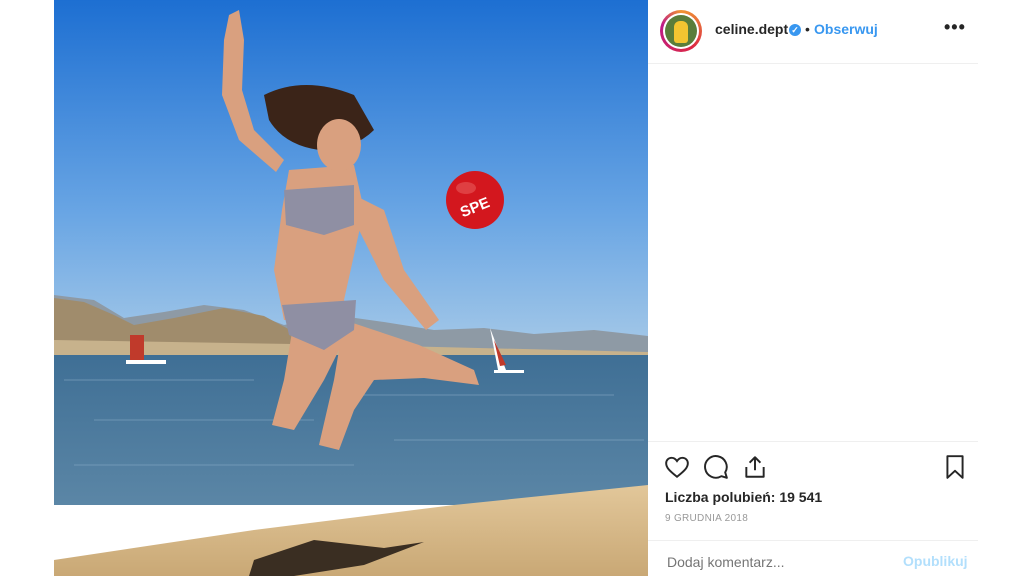 The width and height of the screenshot is (1024, 579). I want to click on heart-icon, so click(677, 467).